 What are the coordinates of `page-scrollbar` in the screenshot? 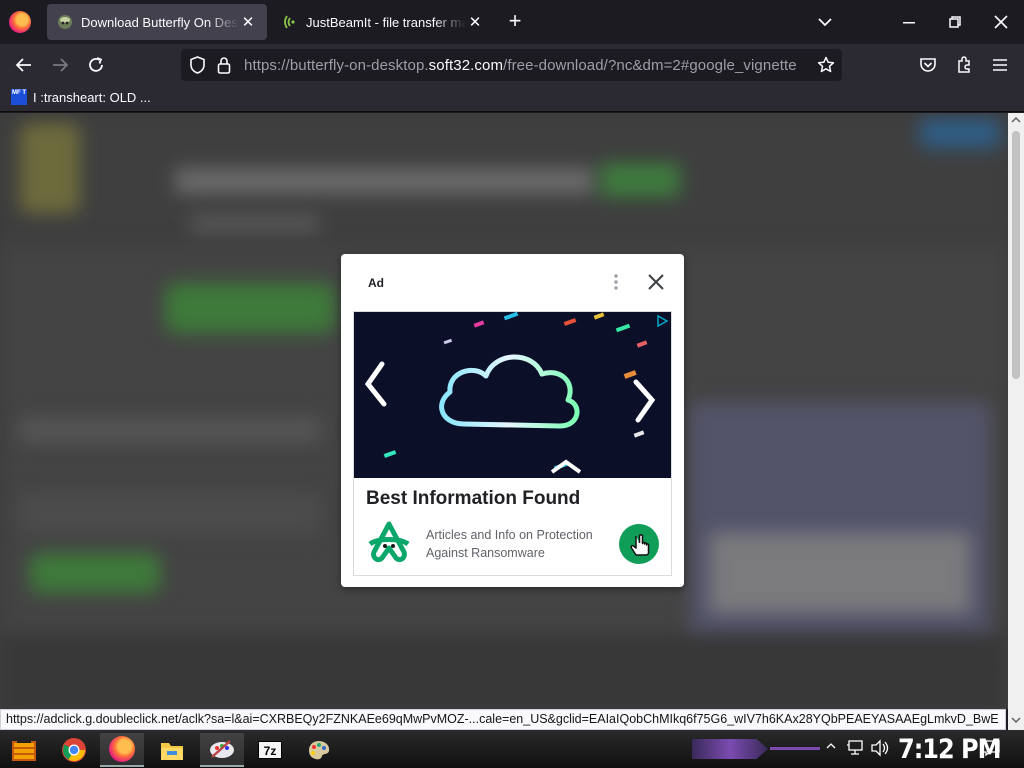 It's located at (1016, 421).